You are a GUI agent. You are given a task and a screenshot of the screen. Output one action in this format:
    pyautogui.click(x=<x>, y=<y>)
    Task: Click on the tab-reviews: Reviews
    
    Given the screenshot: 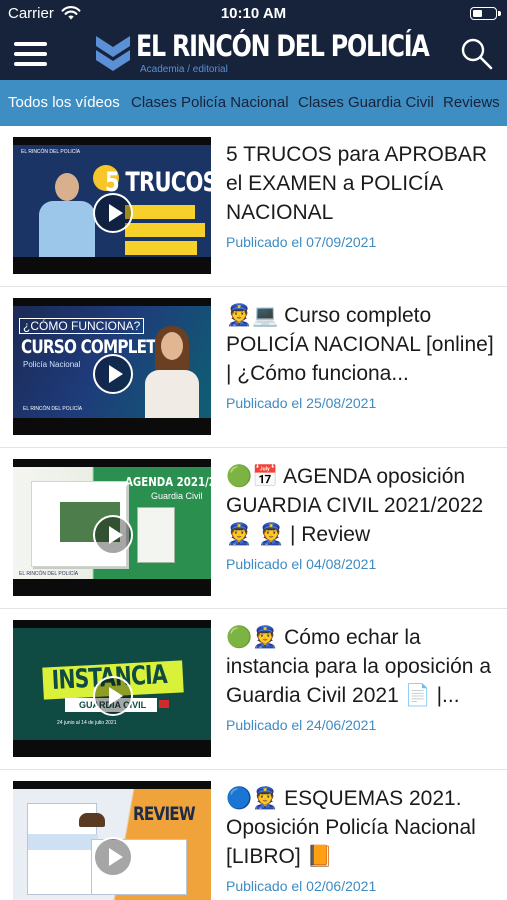 What is the action you would take?
    pyautogui.click(x=471, y=103)
    